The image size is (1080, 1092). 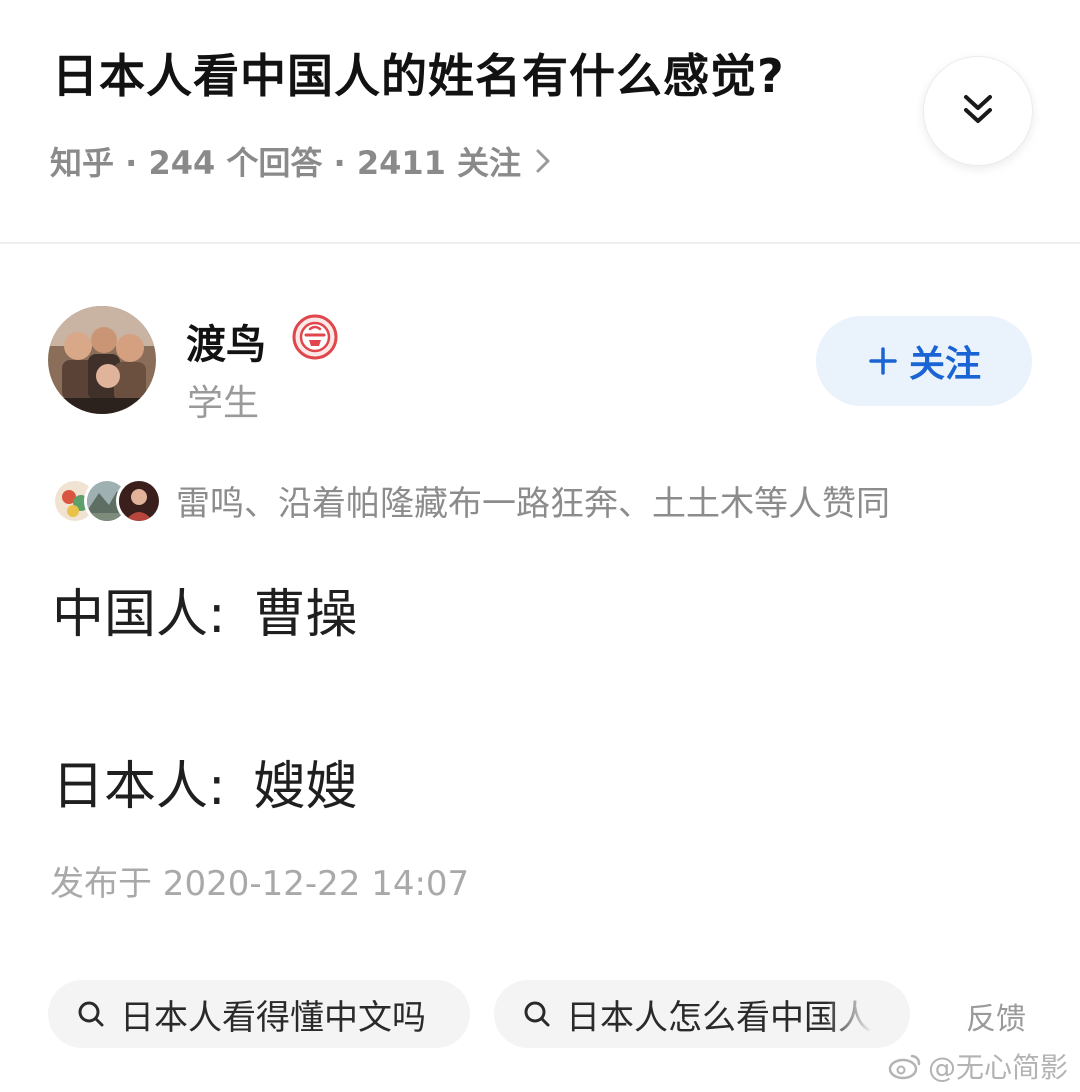 I want to click on related-search-chip: 日本人看得懂中文吗, so click(x=259, y=1014).